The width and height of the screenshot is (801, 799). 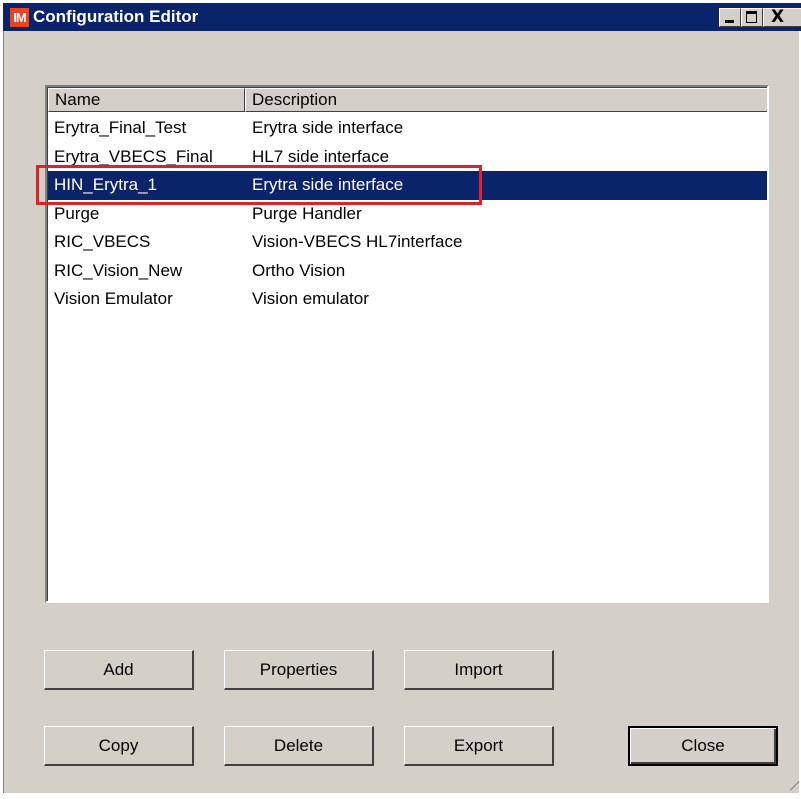 What do you see at coordinates (407, 185) in the screenshot?
I see `list-row-selected: HIN_Erytra_1 Erytra side interface` at bounding box center [407, 185].